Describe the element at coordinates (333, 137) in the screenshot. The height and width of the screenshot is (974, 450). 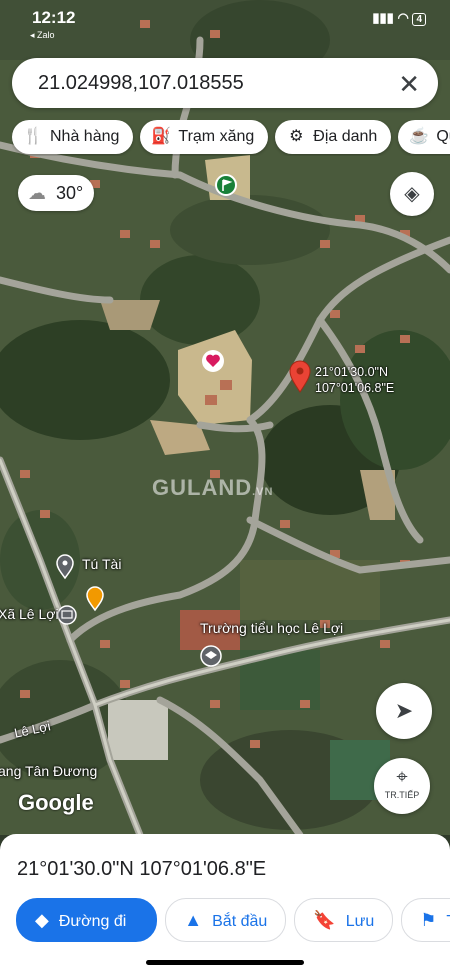
I see `chip-landmarks: ⚙ Địa danh` at that location.